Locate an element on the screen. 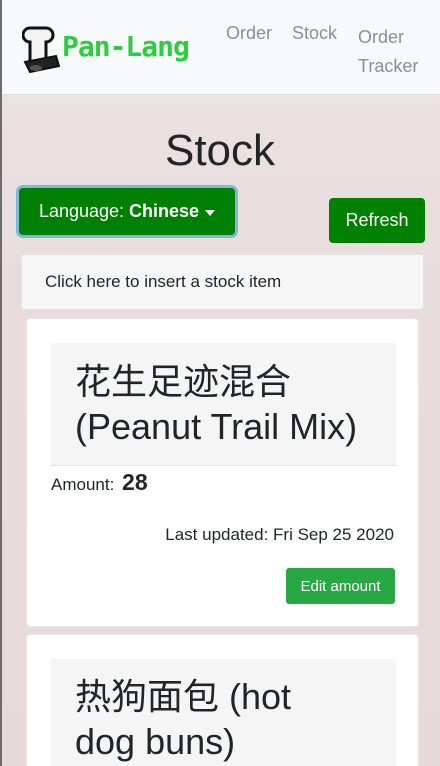  stock-item-name-zh: 花生足迹混合 is located at coordinates (183, 381).